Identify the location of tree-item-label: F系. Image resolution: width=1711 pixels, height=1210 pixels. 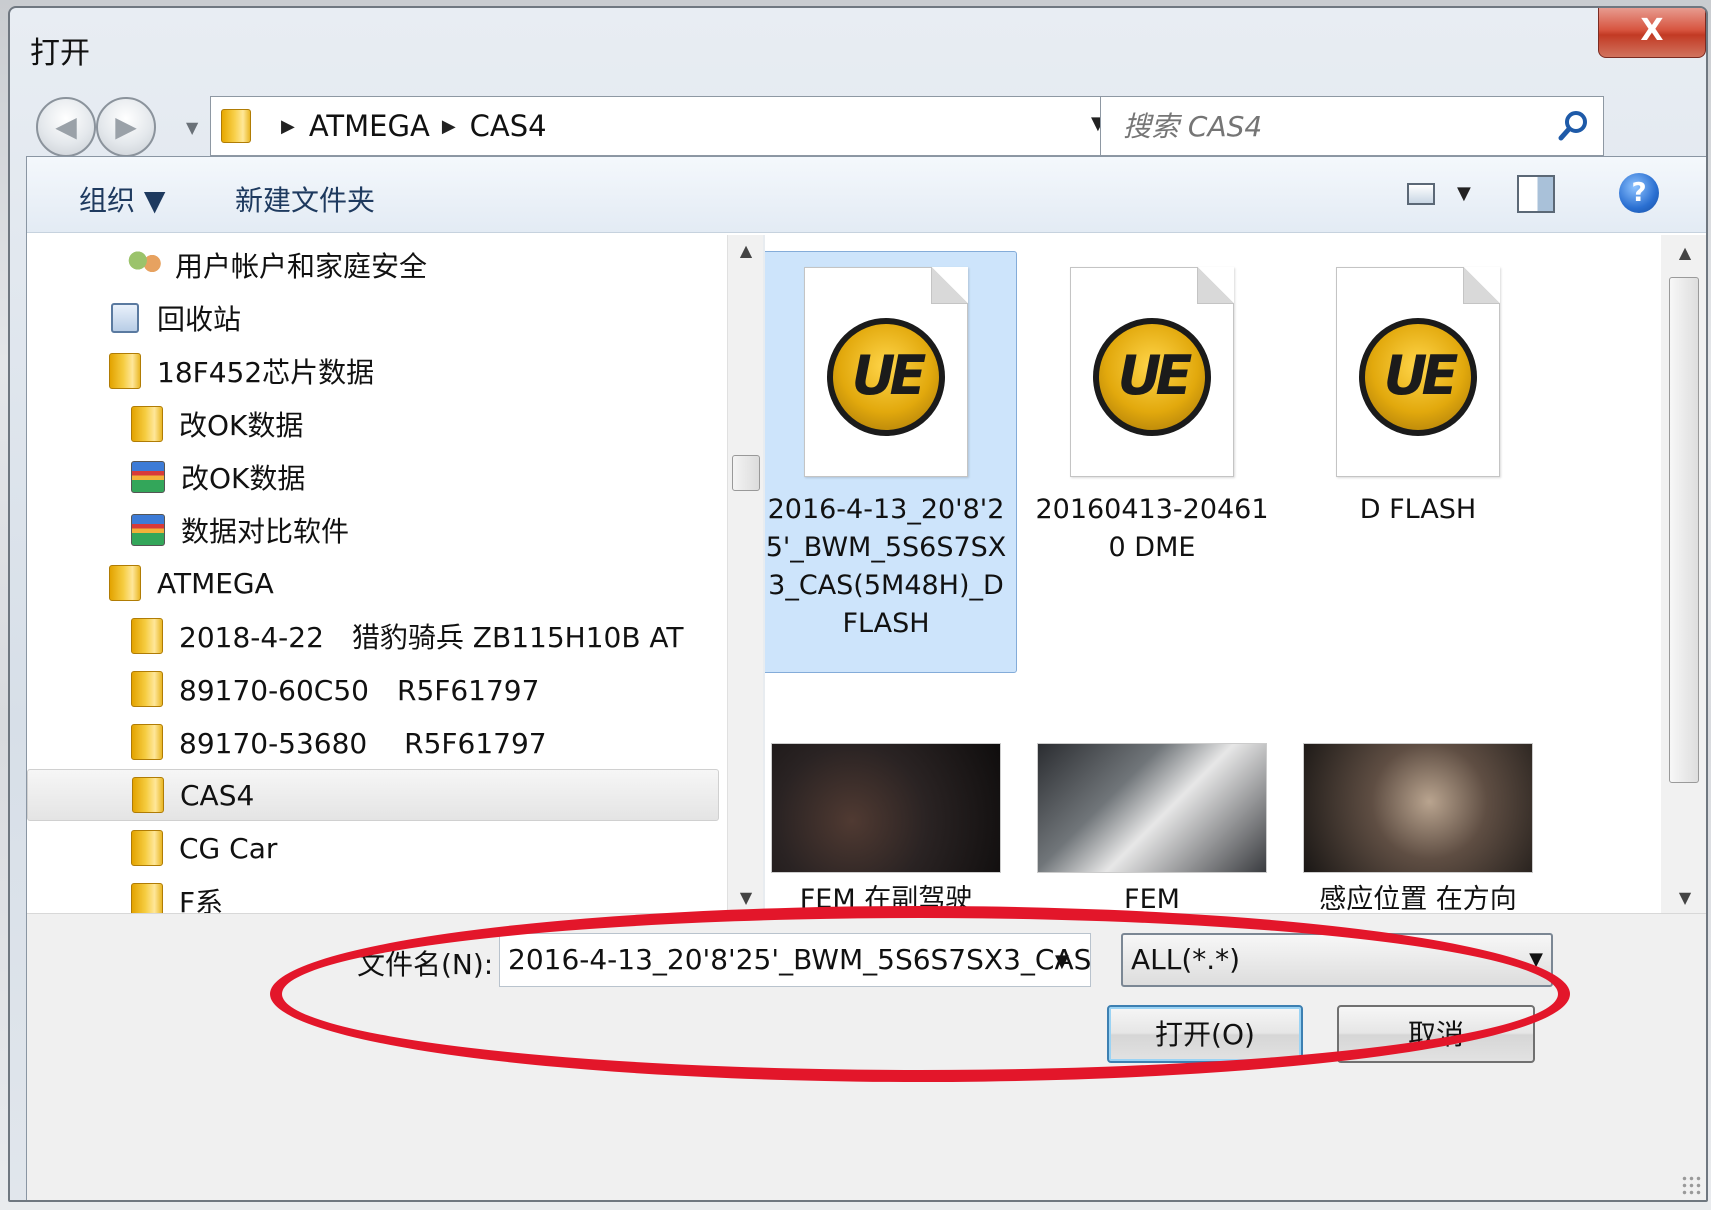
(201, 899).